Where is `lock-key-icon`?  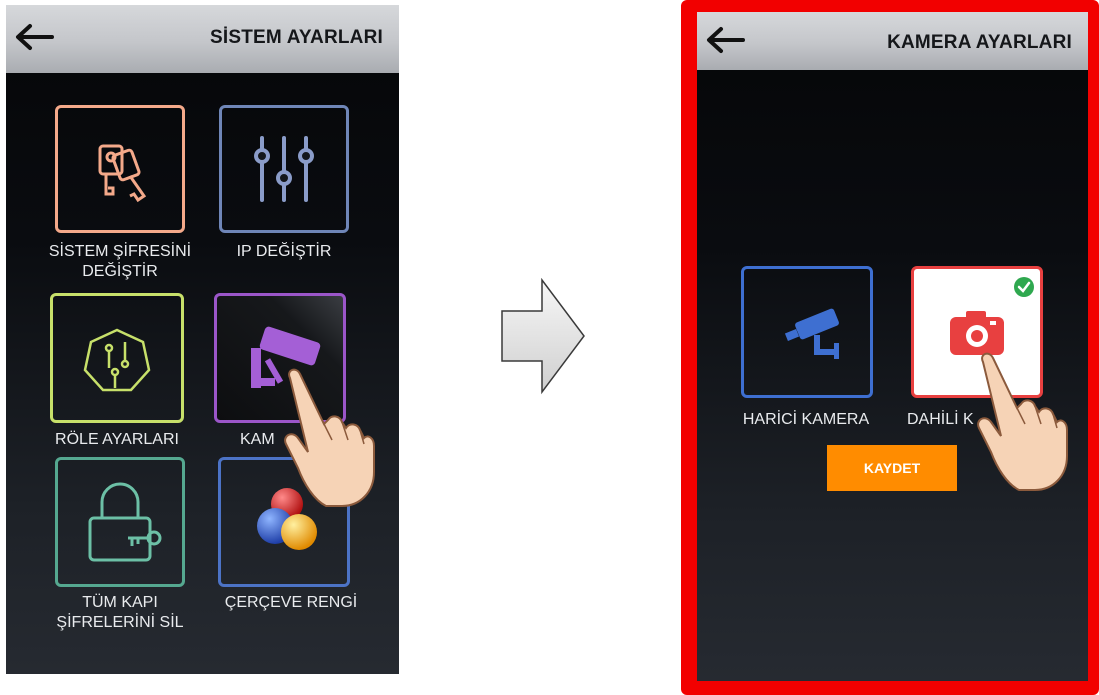 lock-key-icon is located at coordinates (125, 522).